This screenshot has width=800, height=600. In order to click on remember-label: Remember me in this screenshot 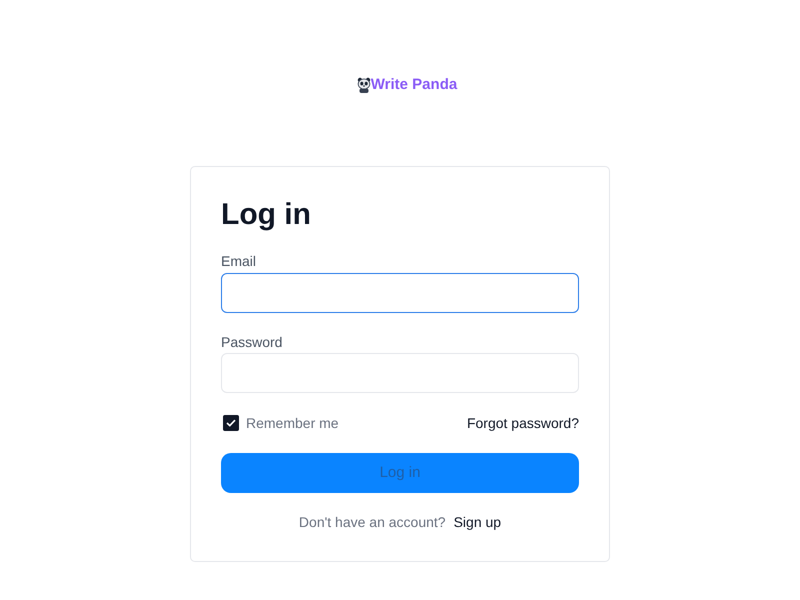, I will do `click(292, 423)`.